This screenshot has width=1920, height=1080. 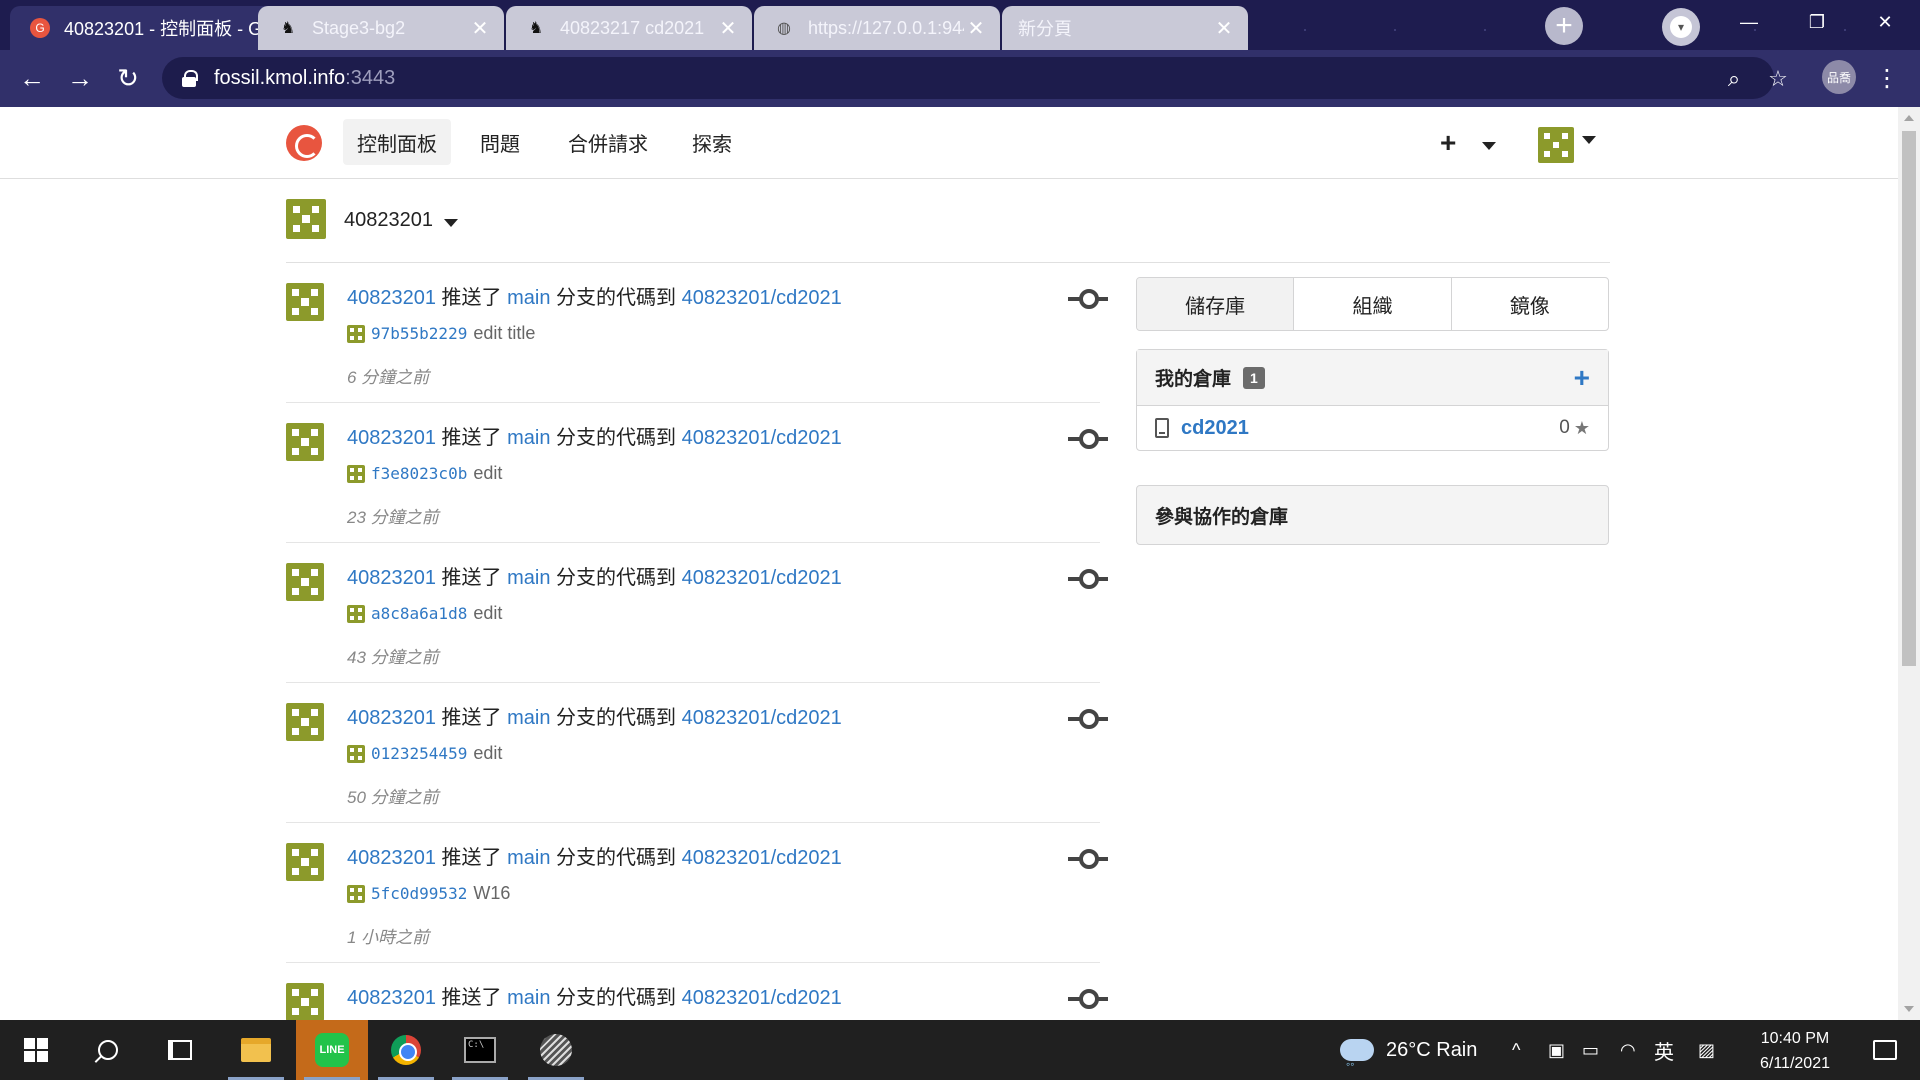 What do you see at coordinates (1373, 304) in the screenshot?
I see `tab-organizations: 組織` at bounding box center [1373, 304].